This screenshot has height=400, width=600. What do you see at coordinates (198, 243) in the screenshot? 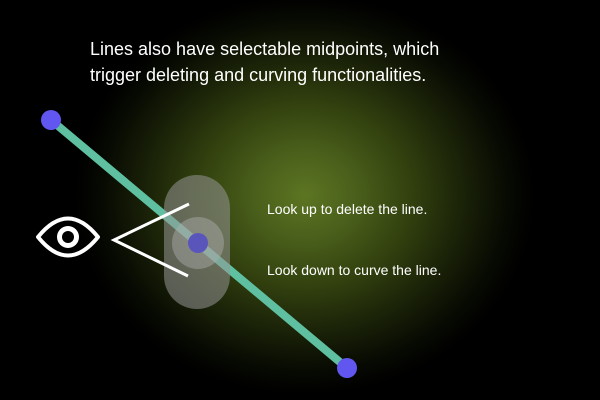
I see `line-midpoint` at bounding box center [198, 243].